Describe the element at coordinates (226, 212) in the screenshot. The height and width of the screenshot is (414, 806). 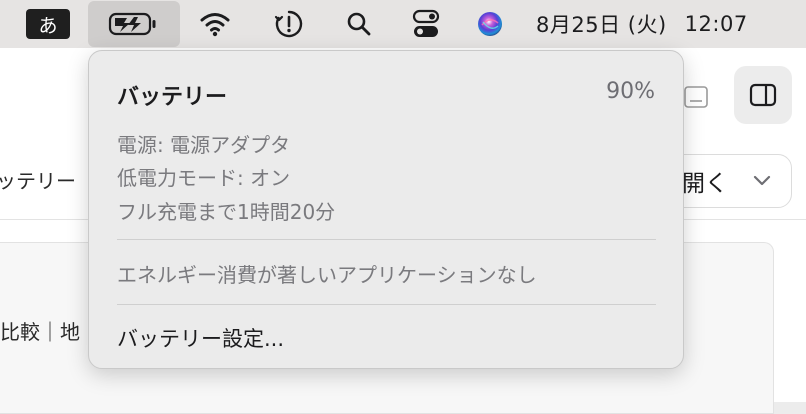
I see `time-to-full-text: フル充電まで1時間20分` at that location.